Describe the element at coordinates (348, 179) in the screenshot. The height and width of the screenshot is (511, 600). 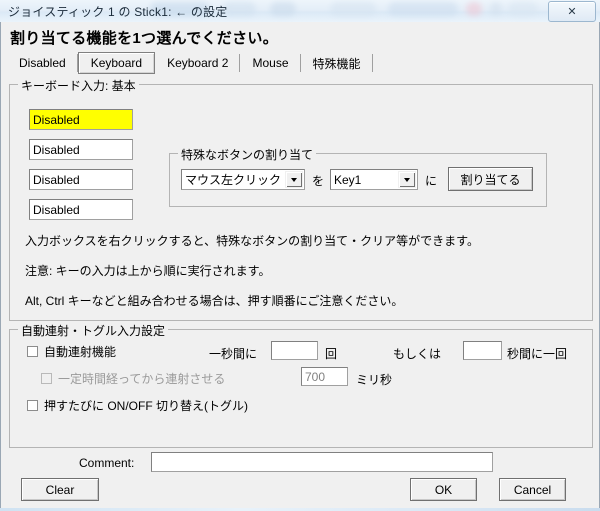
I see `assign-key-select-value: Key1` at that location.